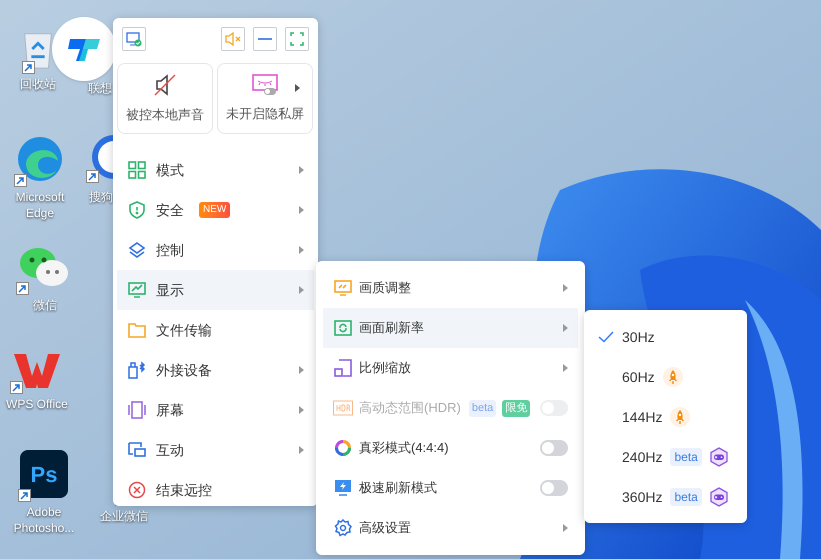 The height and width of the screenshot is (559, 821). I want to click on new-badge: NEW, so click(214, 210).